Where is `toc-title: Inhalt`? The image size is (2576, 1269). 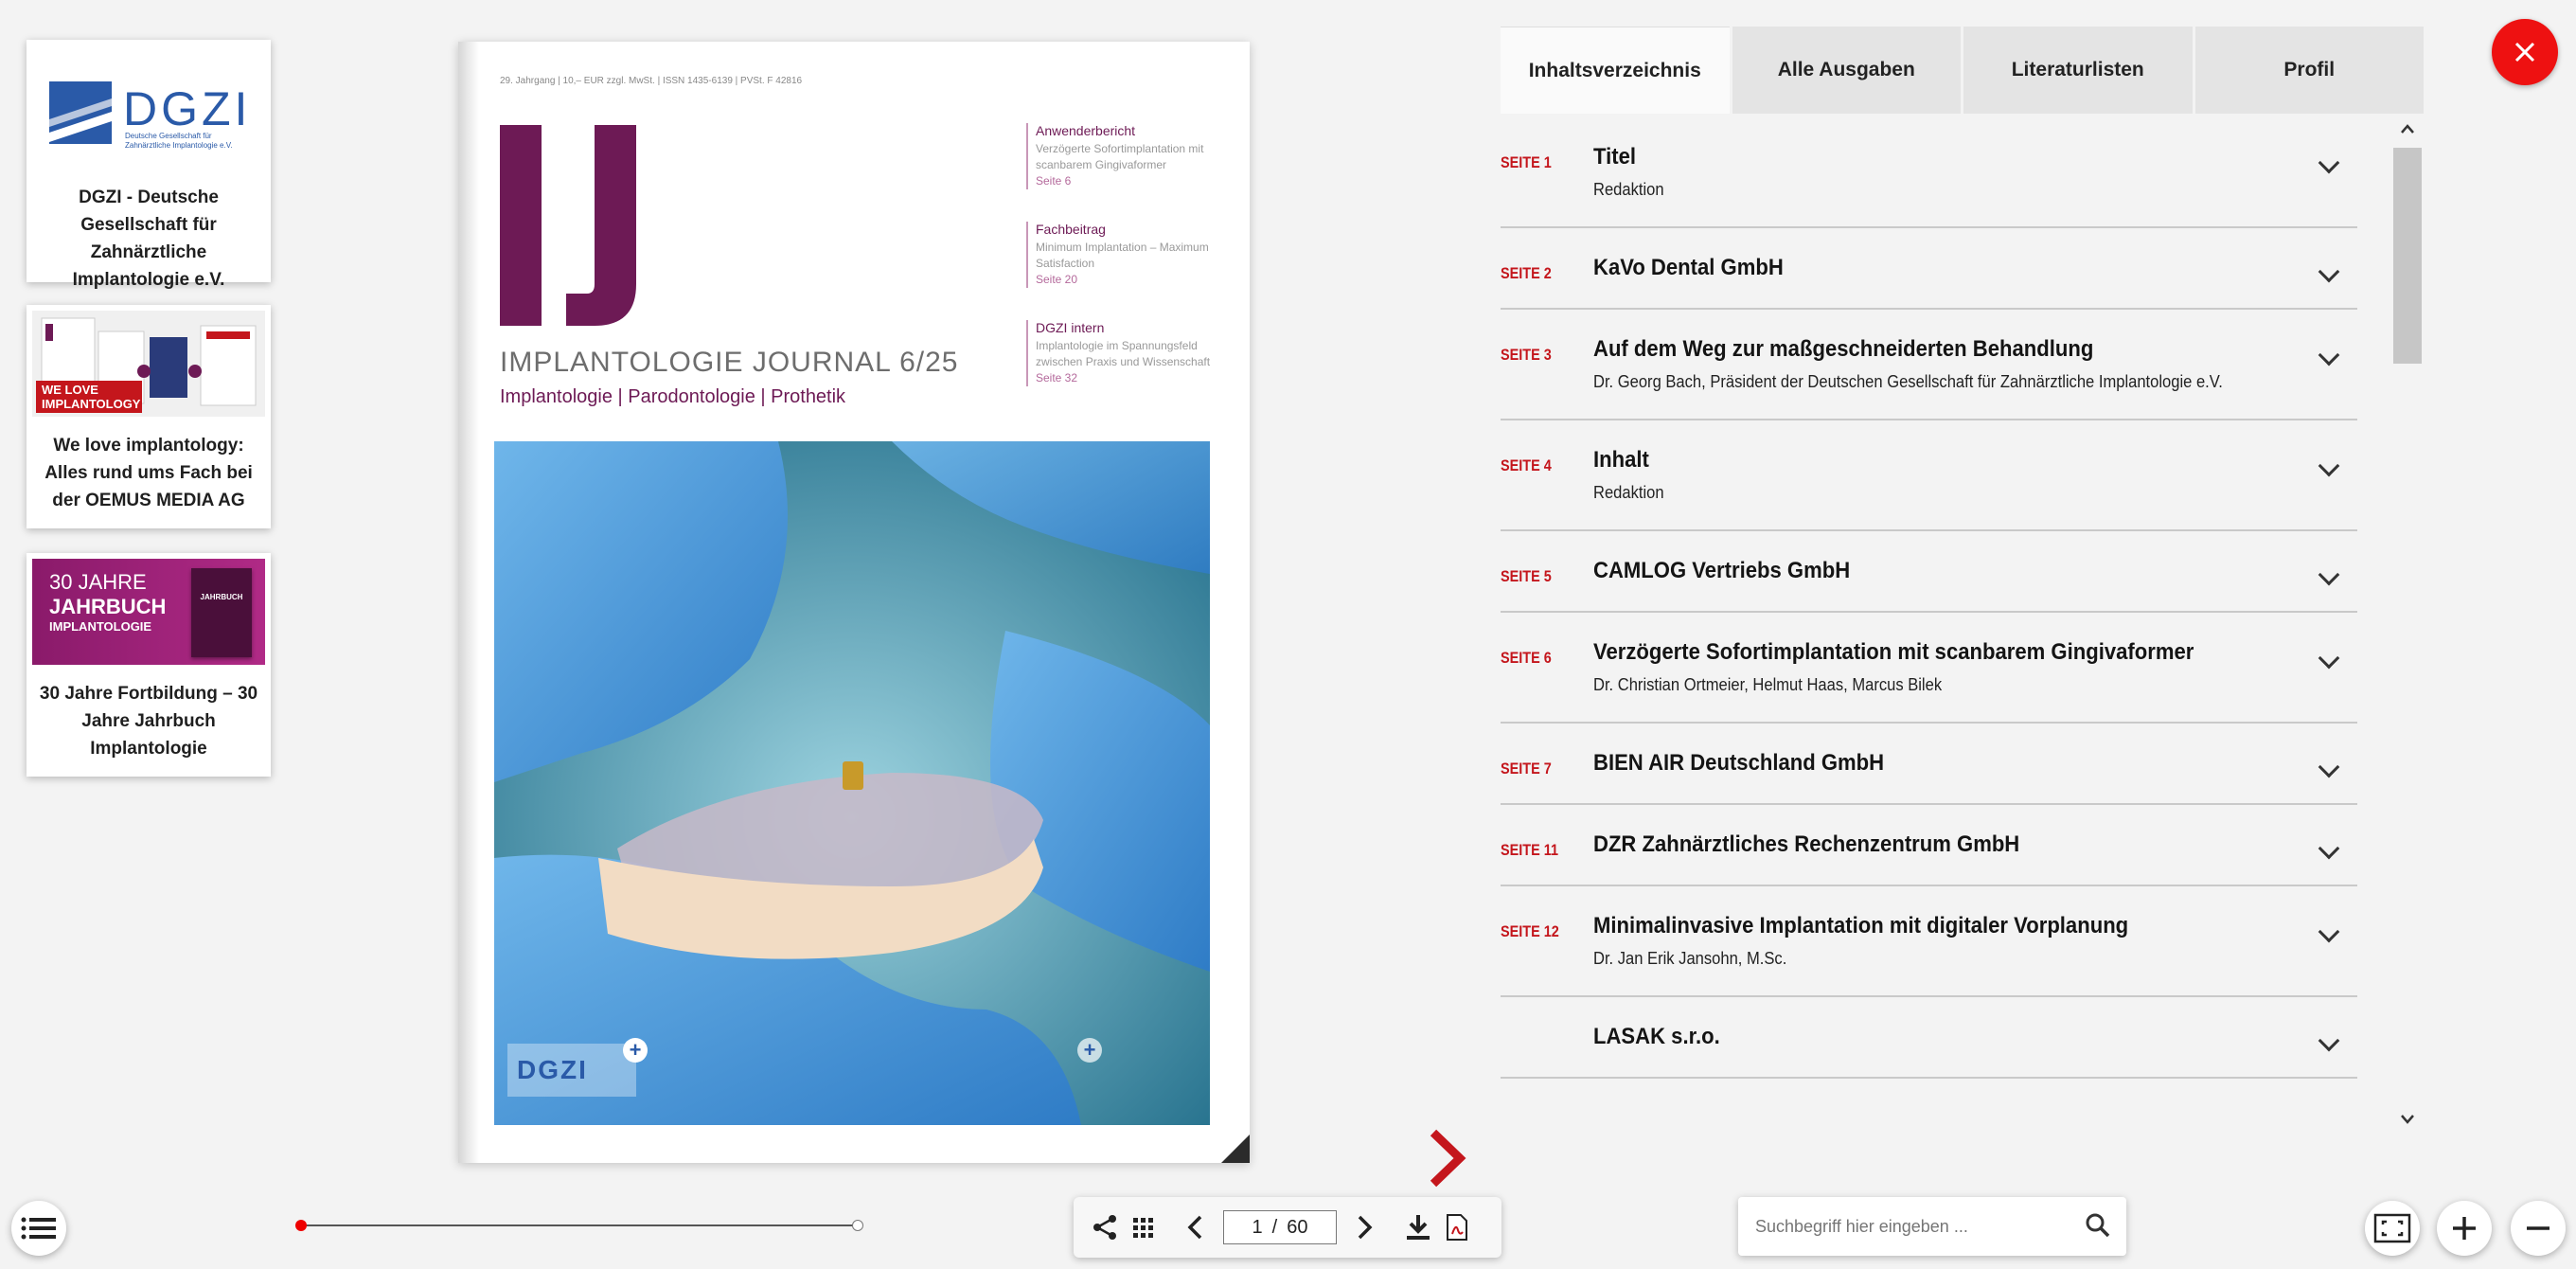
toc-title: Inhalt is located at coordinates (1621, 460).